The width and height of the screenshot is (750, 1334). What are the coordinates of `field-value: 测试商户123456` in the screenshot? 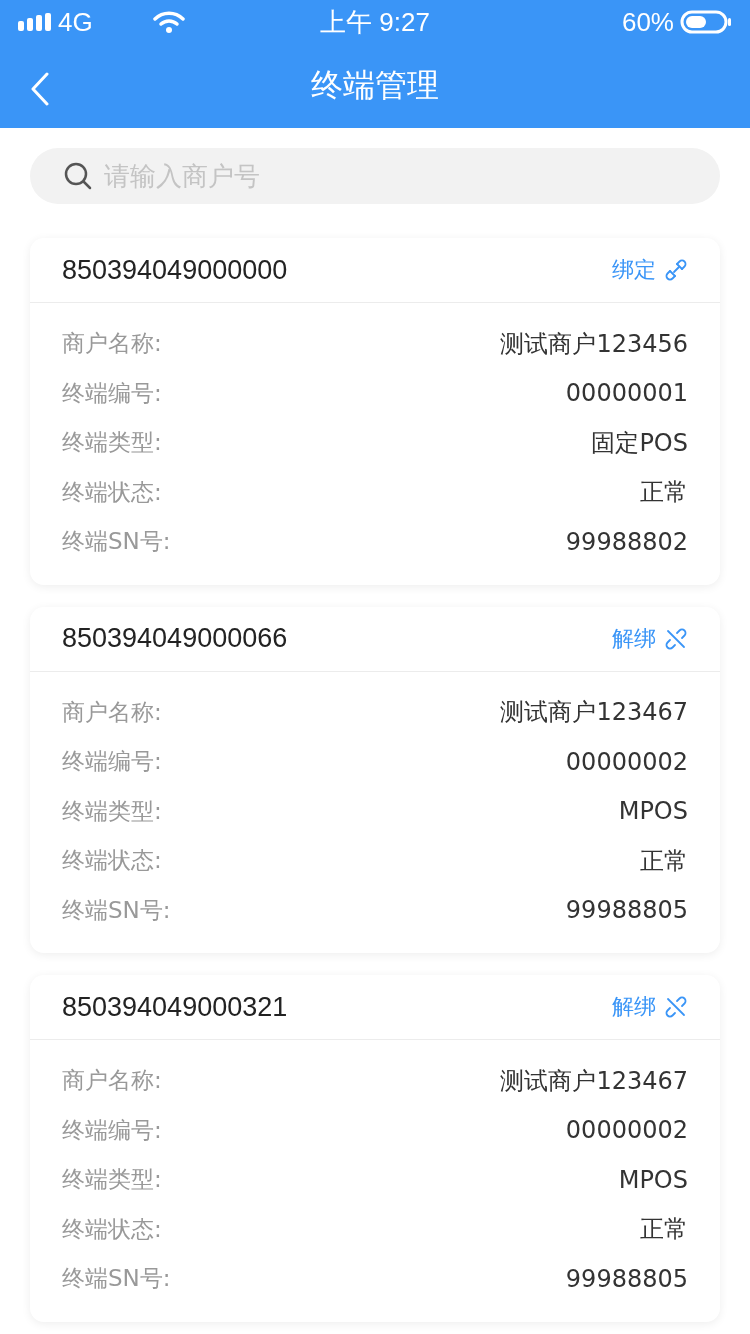 It's located at (594, 344).